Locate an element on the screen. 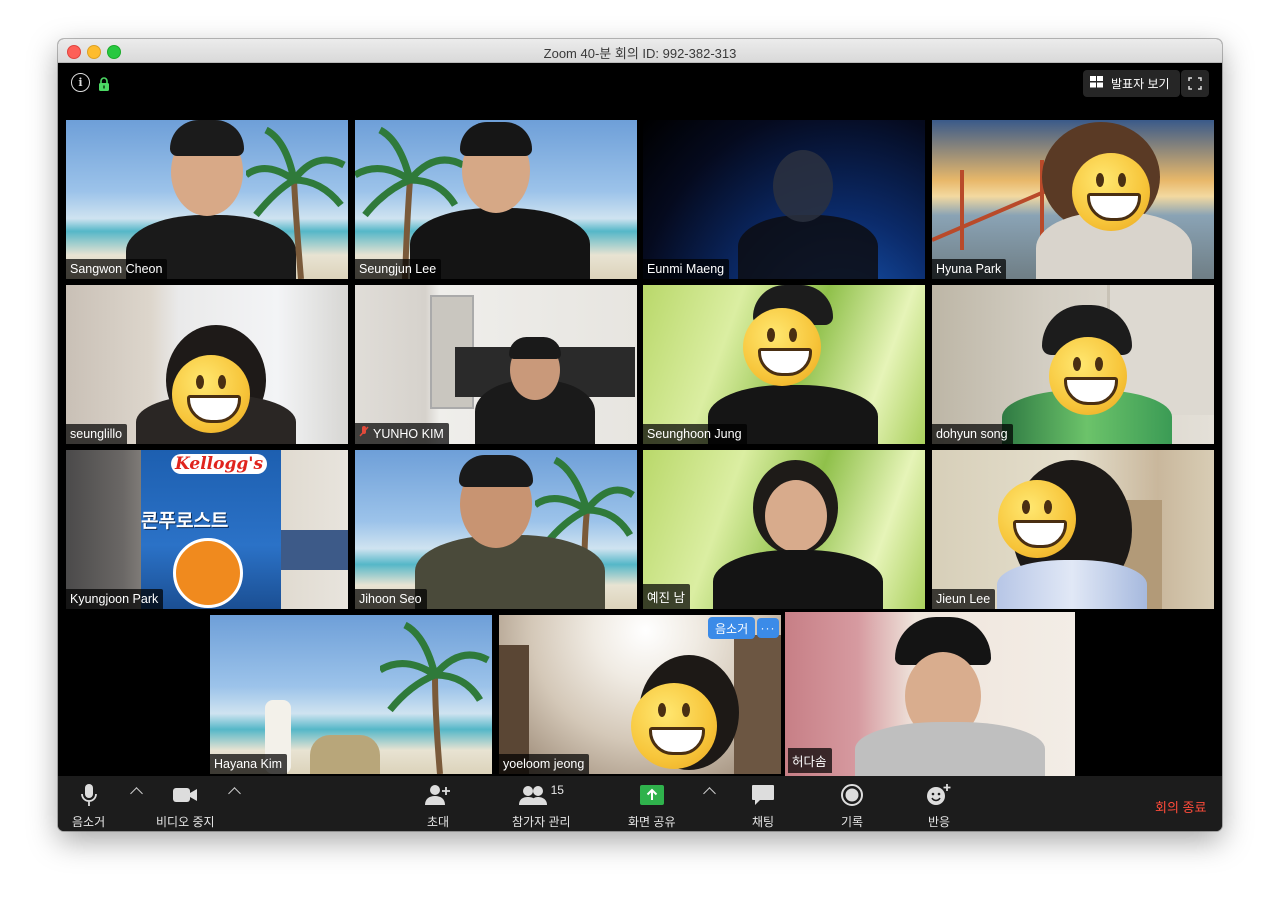 The width and height of the screenshot is (1280, 908). participant-nameplate: dohyun song is located at coordinates (972, 434).